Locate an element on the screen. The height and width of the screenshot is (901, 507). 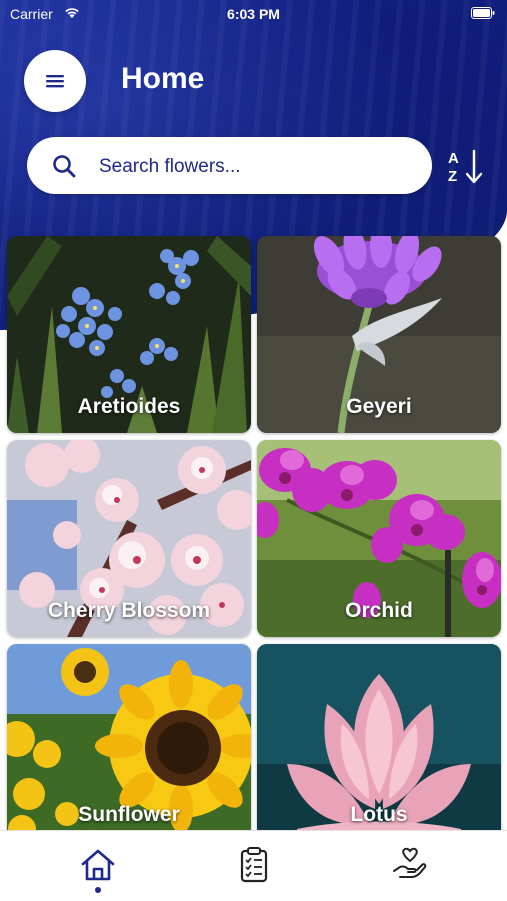
search-bar is located at coordinates (229, 165).